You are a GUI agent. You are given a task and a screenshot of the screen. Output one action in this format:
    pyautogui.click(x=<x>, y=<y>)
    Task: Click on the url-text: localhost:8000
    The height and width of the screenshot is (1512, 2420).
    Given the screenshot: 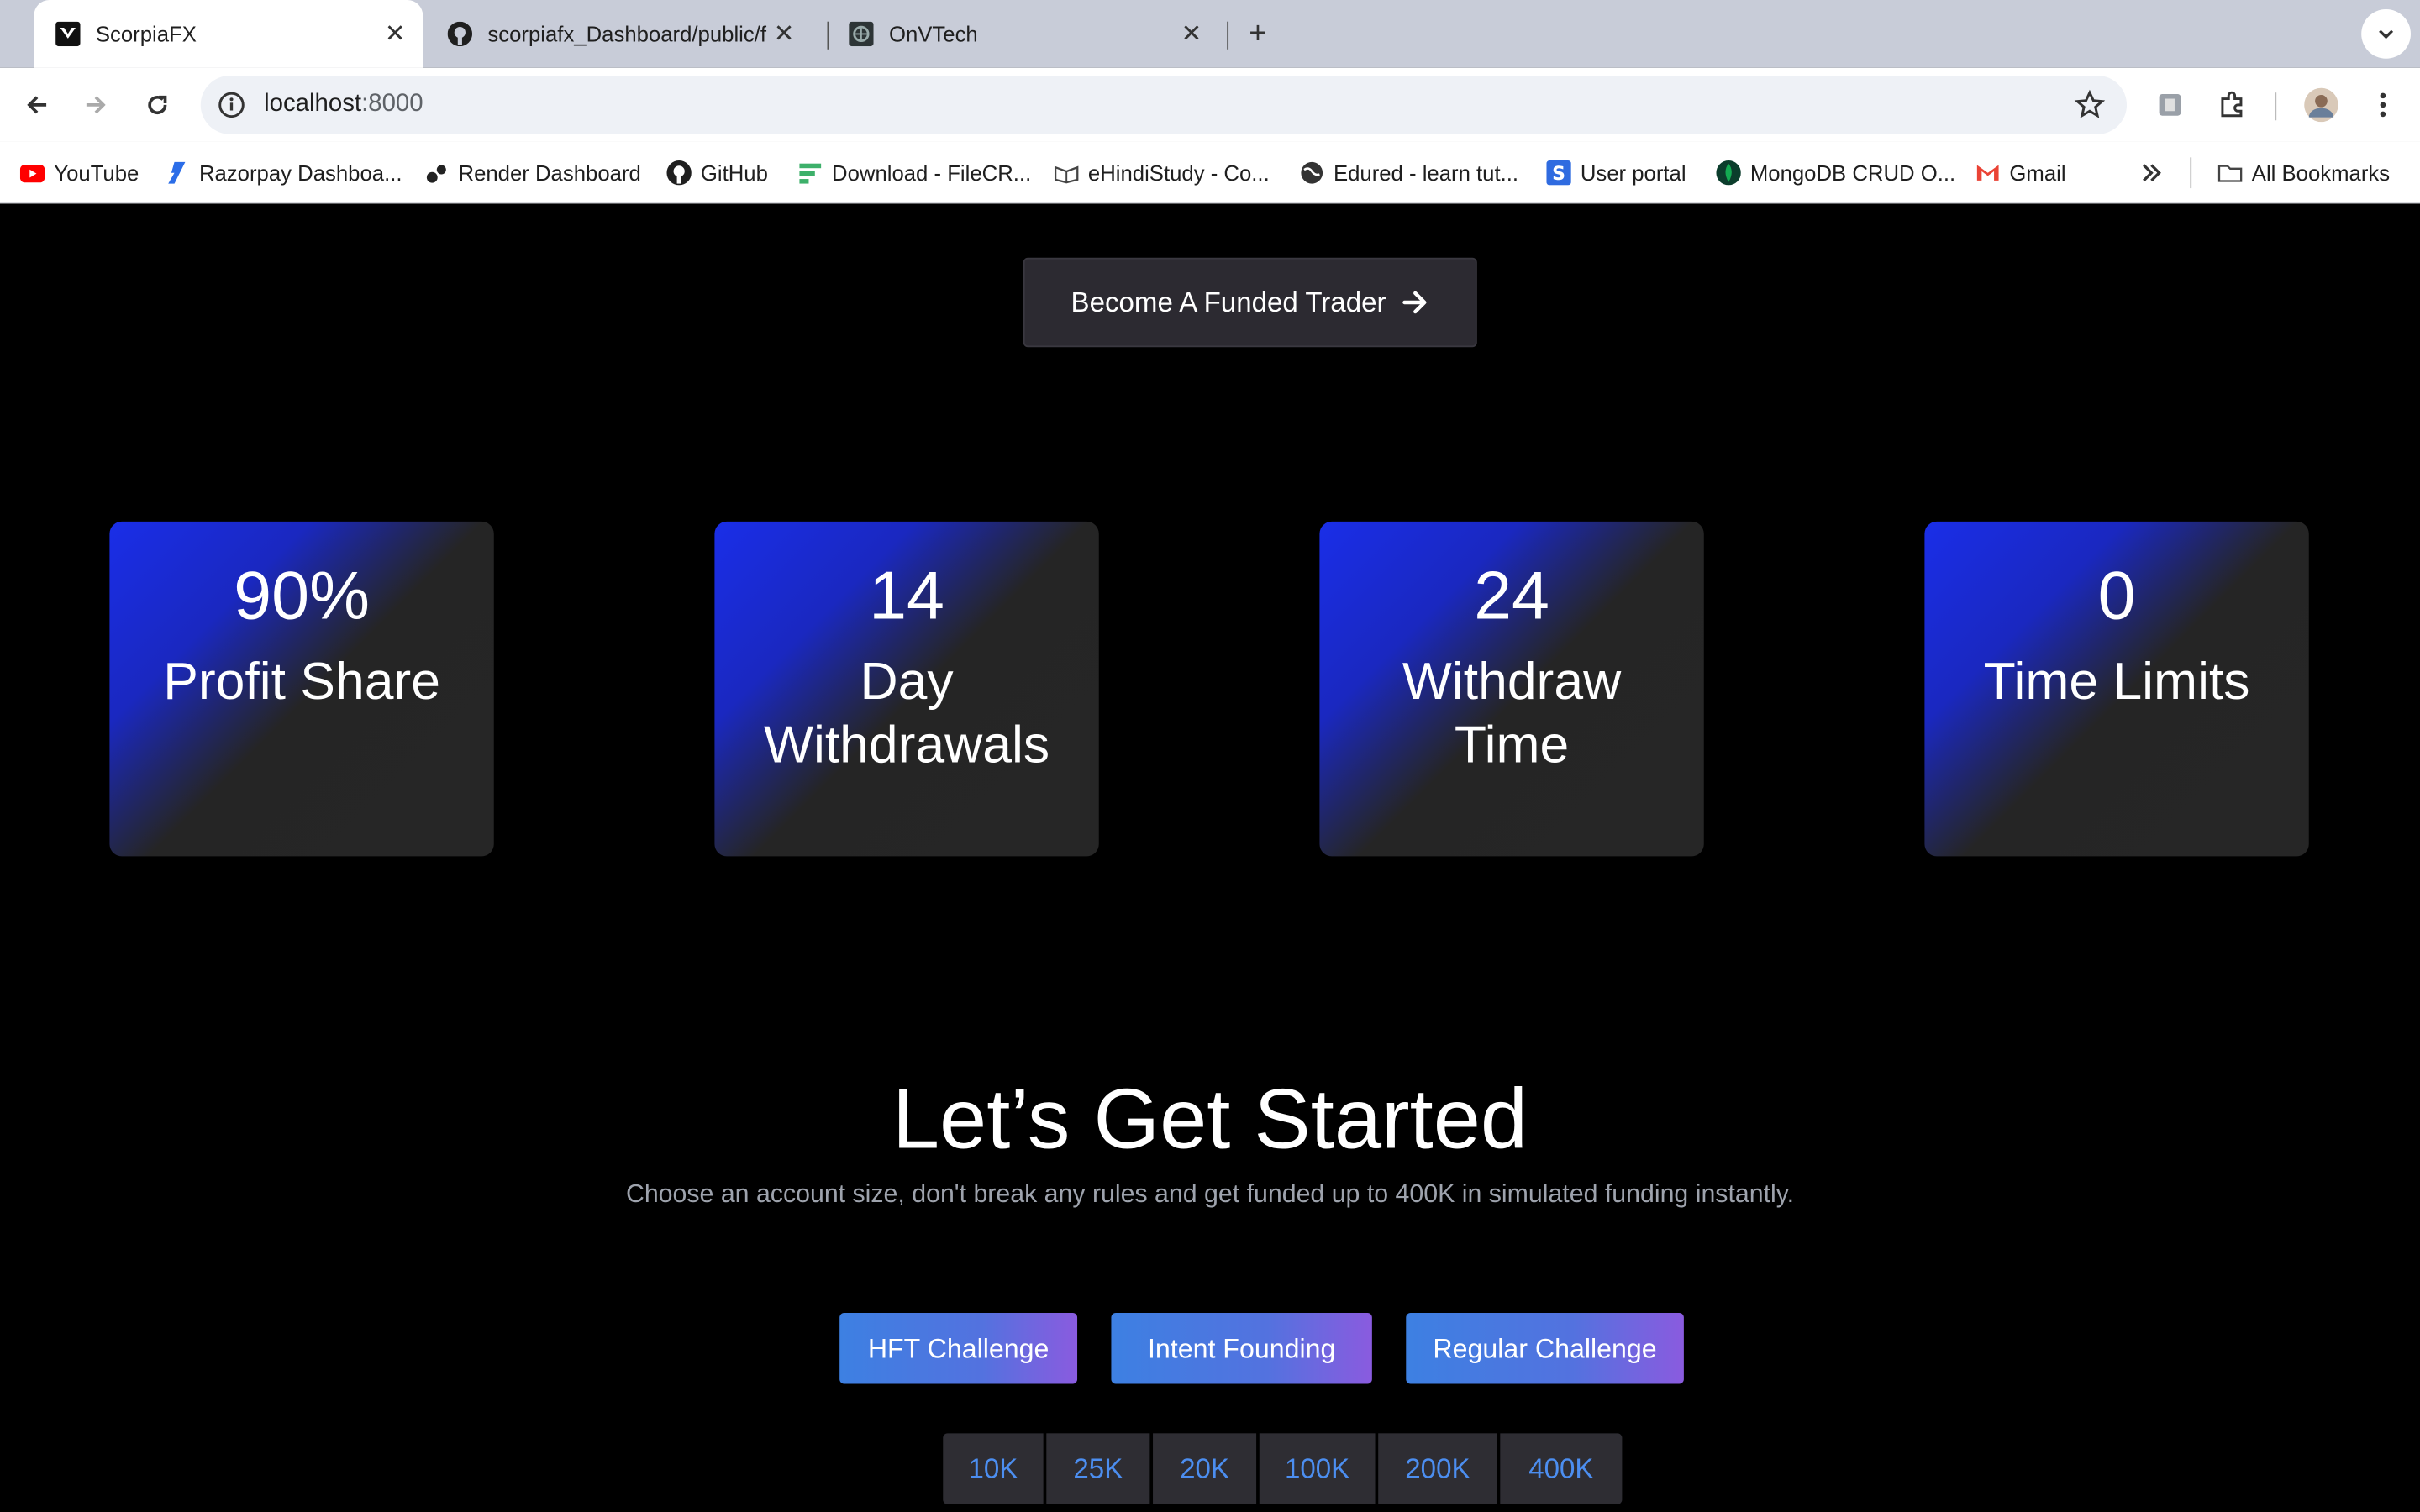 What is the action you would take?
    pyautogui.click(x=344, y=104)
    